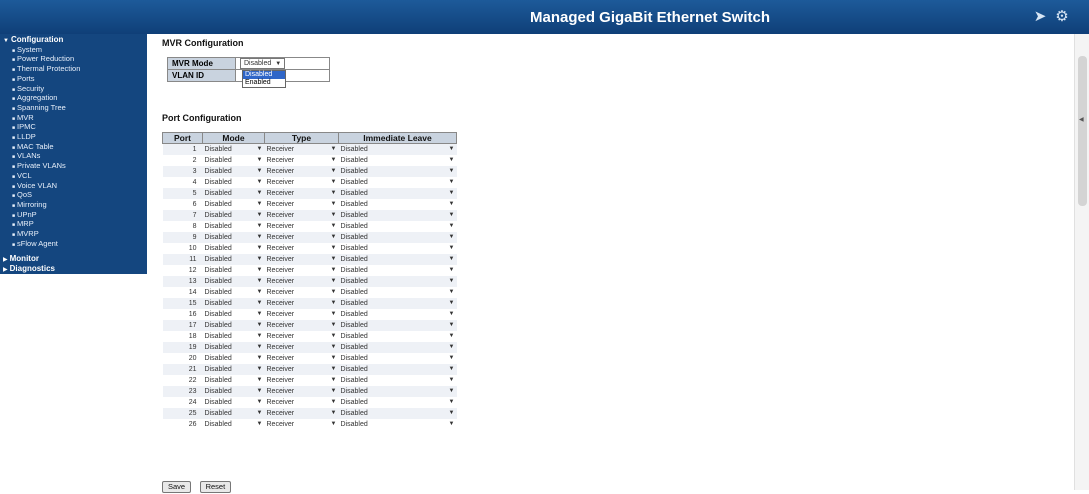 The width and height of the screenshot is (1089, 494). I want to click on page-scrollbar: ◀, so click(1081, 262).